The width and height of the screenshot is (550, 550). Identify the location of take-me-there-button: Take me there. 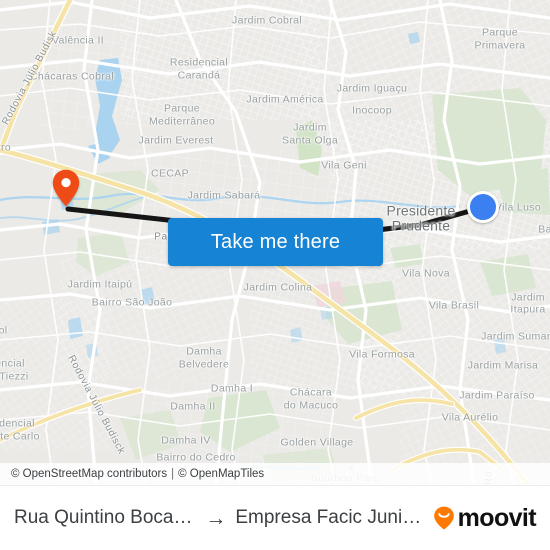
(275, 242).